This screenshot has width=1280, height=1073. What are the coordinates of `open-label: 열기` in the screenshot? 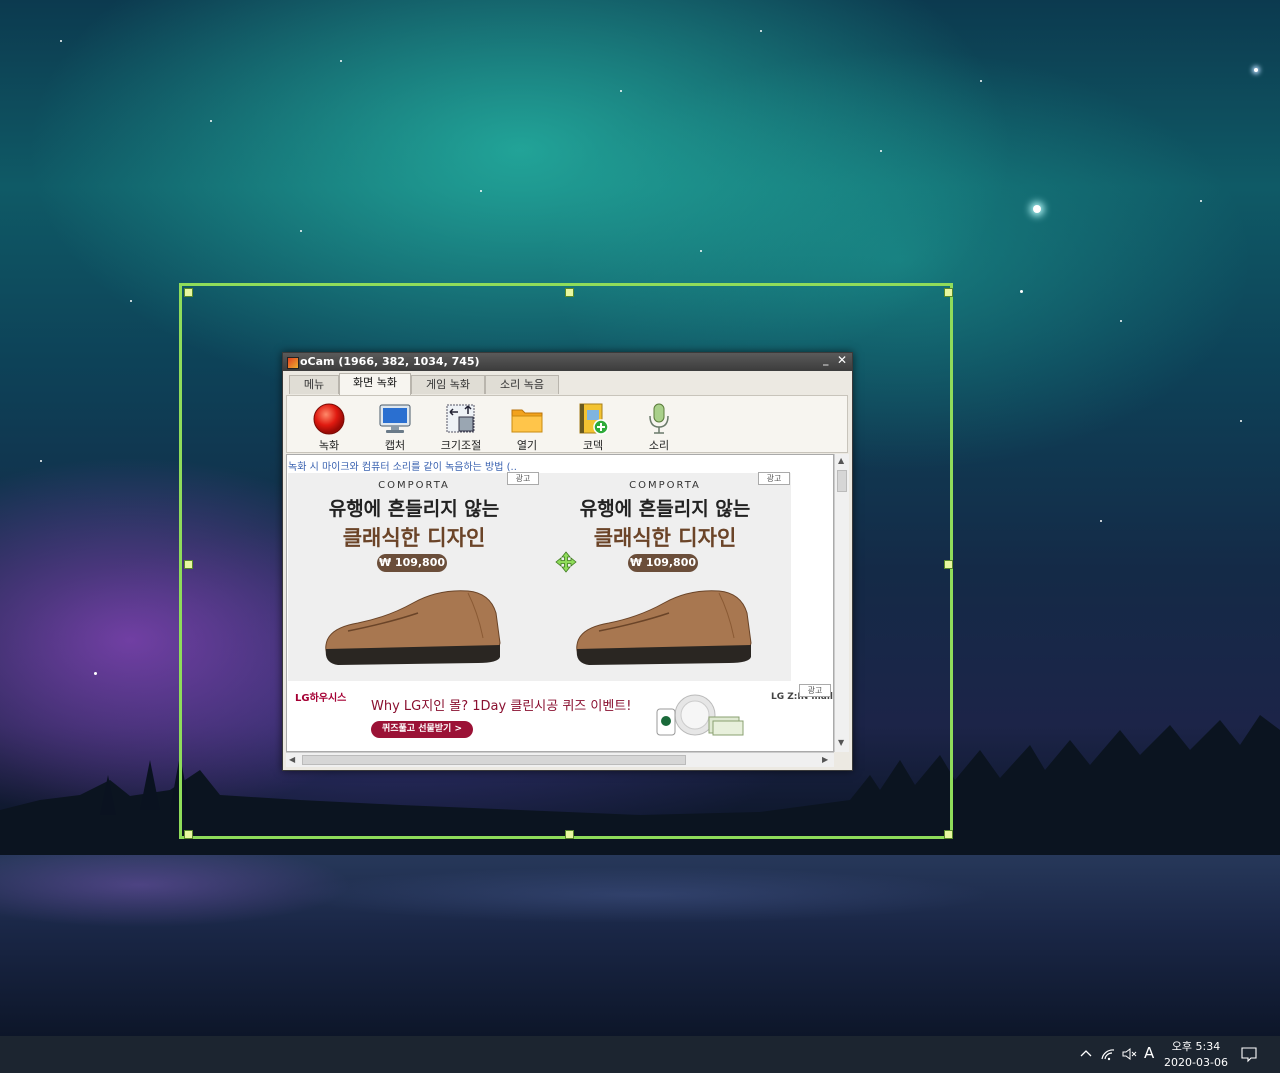 It's located at (527, 445).